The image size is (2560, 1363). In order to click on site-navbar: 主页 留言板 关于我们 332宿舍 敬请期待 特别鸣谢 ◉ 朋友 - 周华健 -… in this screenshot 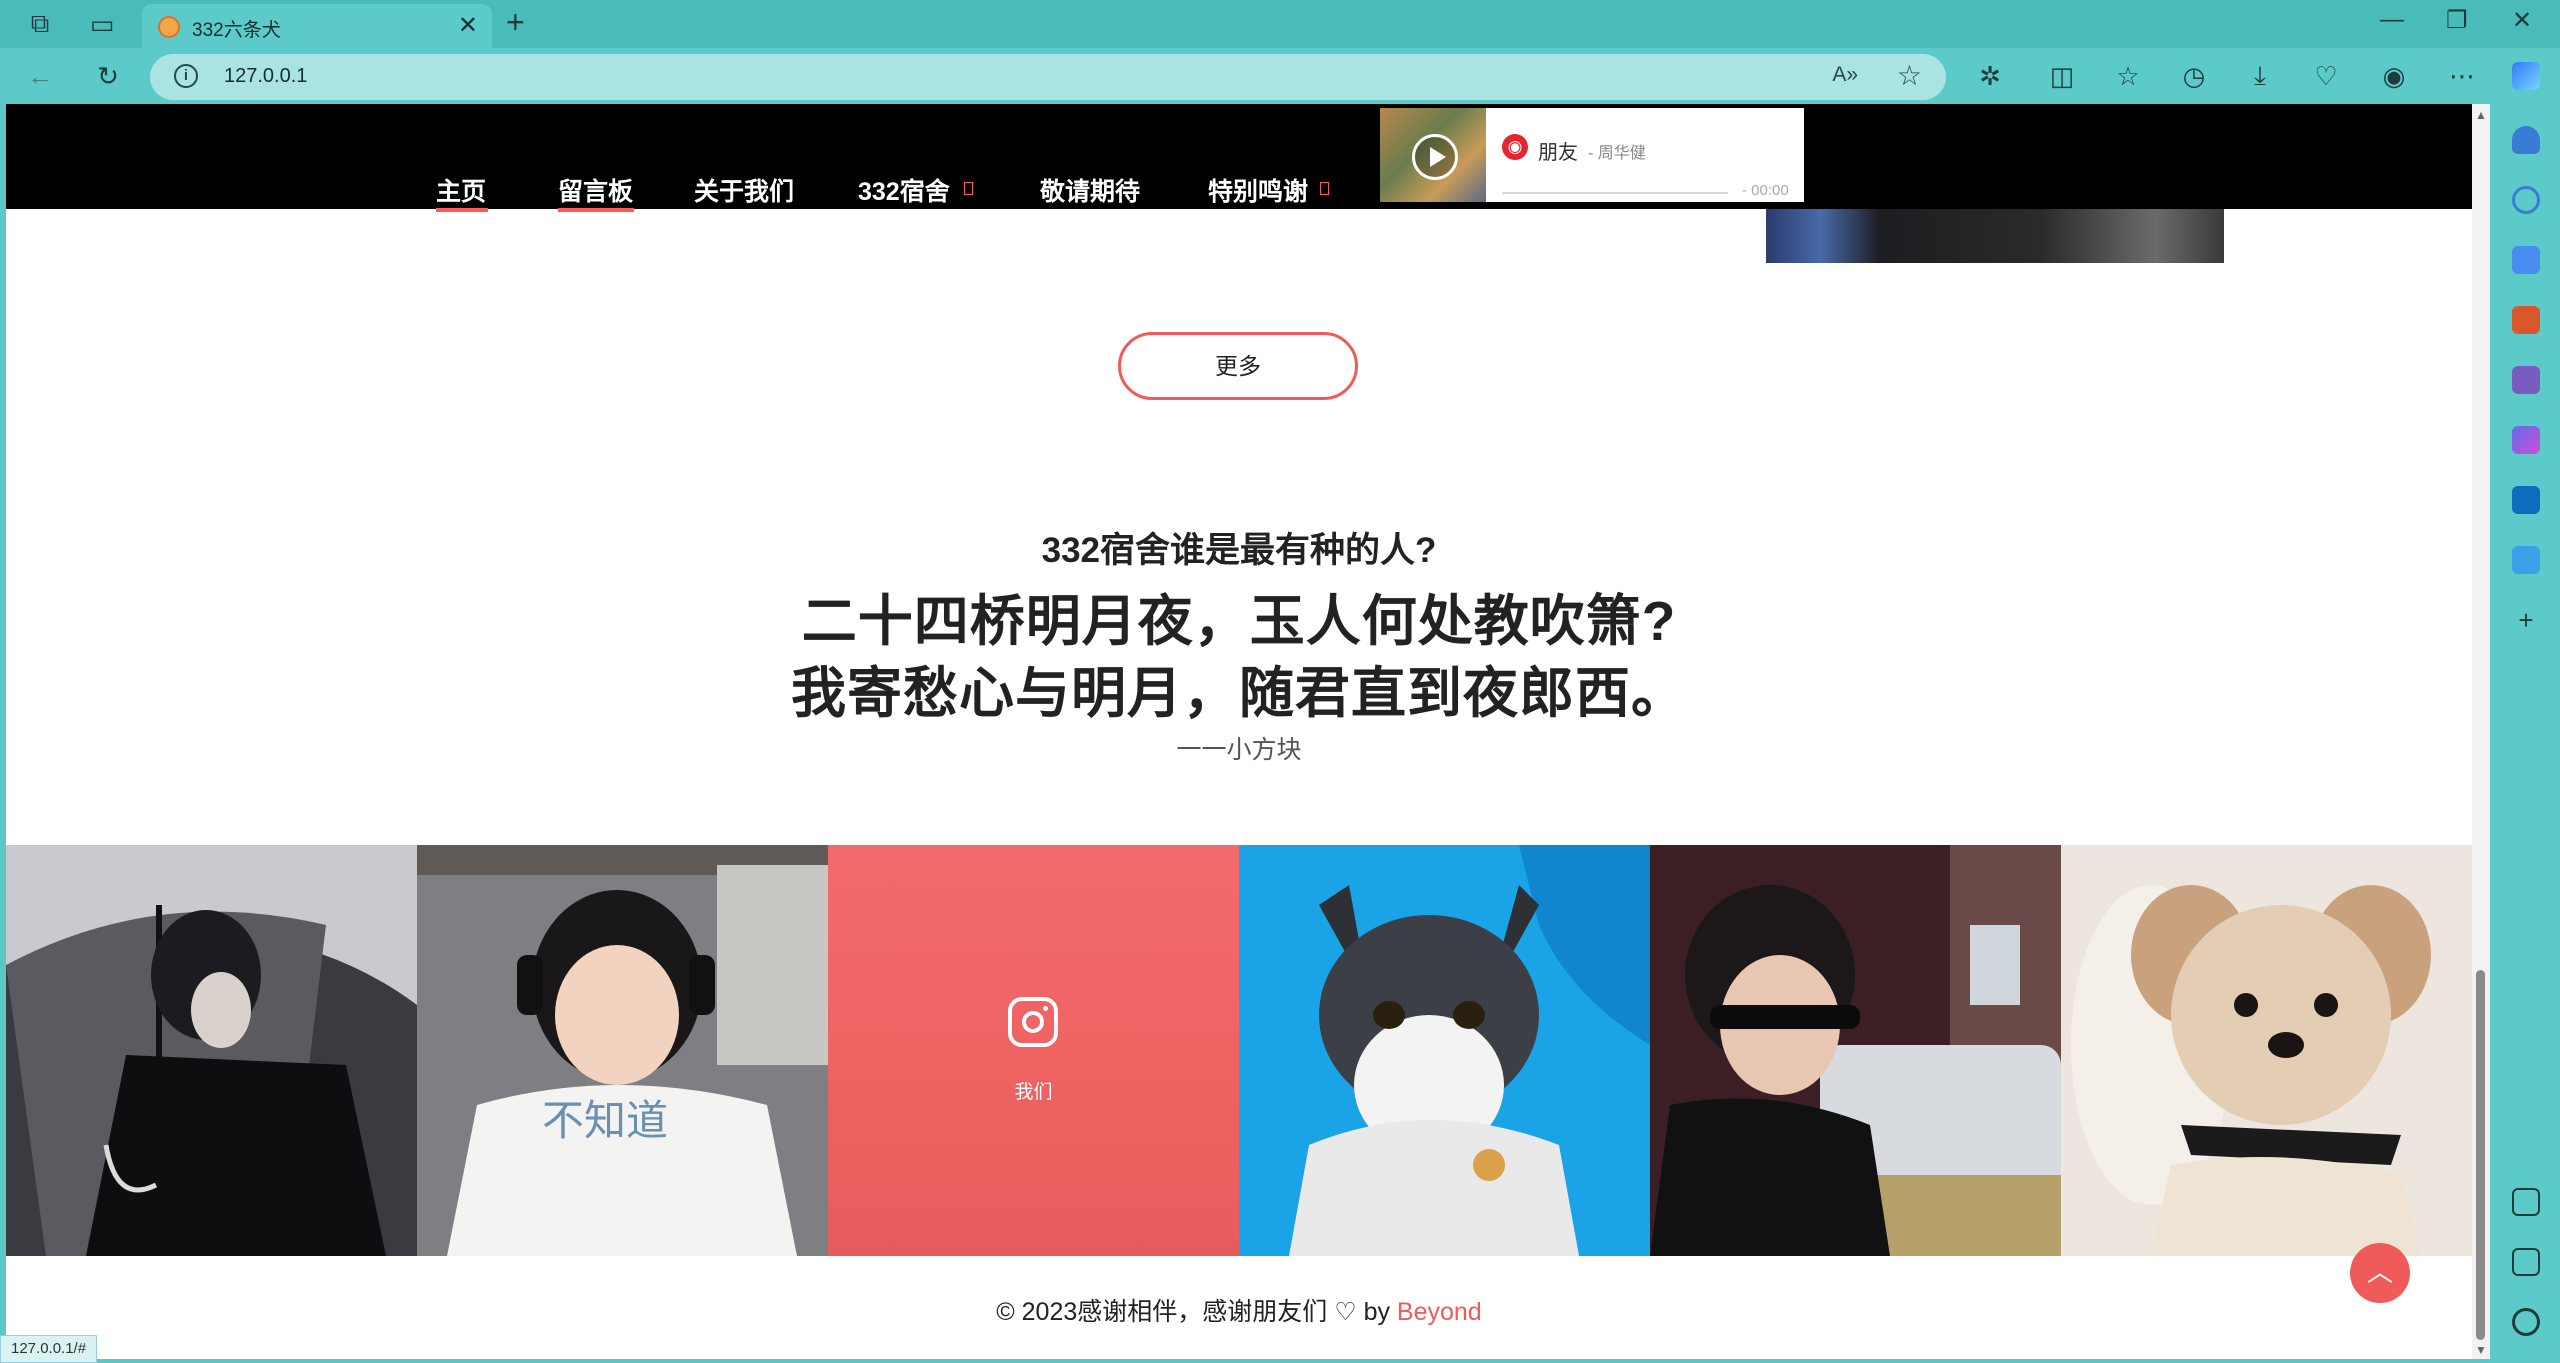, I will do `click(1239, 158)`.